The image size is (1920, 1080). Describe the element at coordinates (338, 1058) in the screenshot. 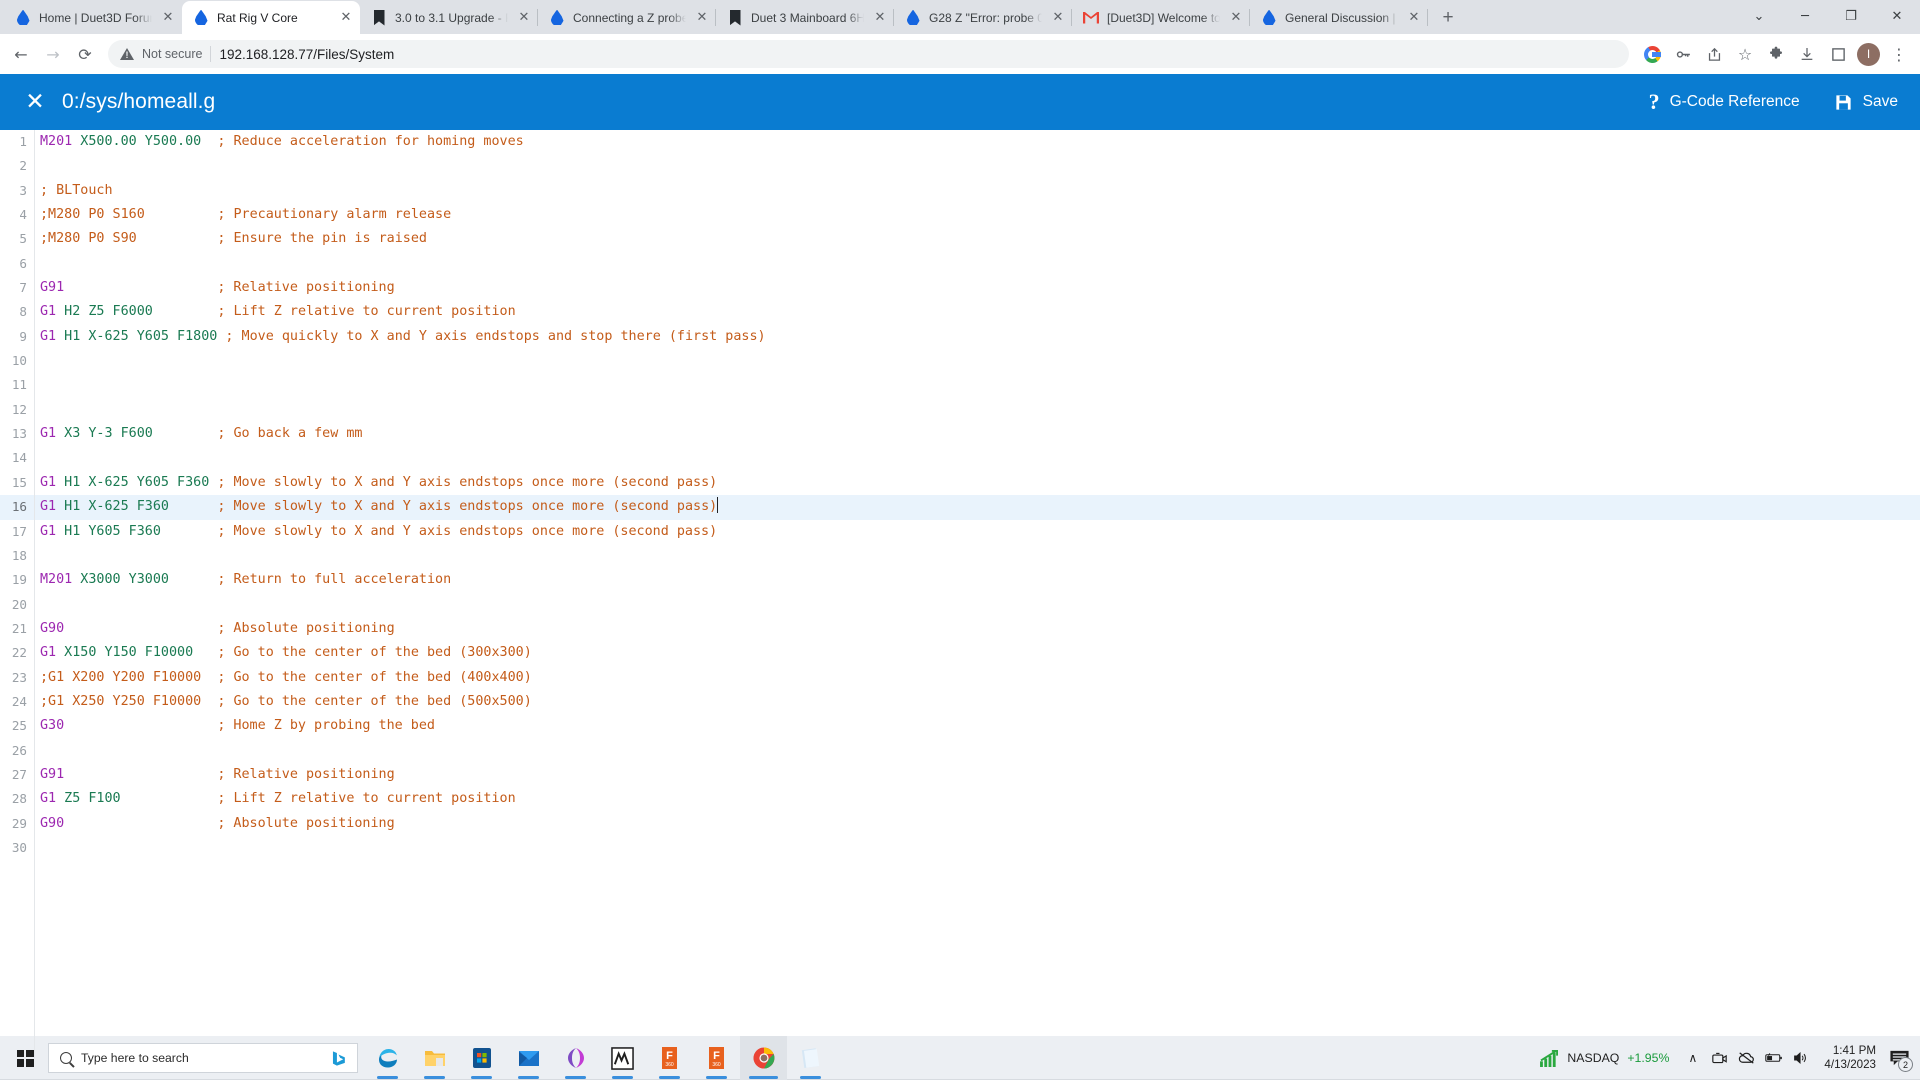

I see `bing-icon` at that location.